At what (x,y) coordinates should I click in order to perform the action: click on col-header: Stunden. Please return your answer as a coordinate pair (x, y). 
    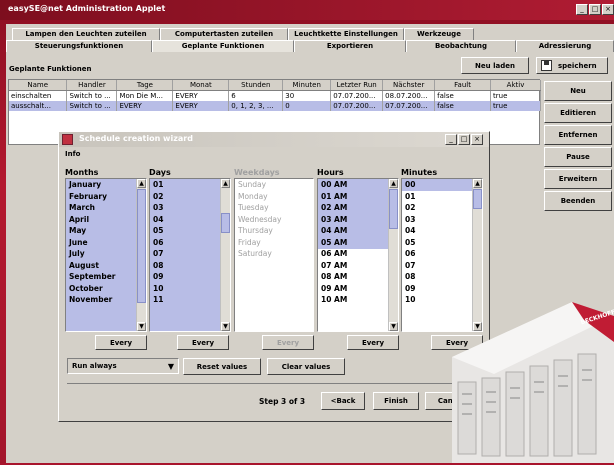
    Looking at the image, I should click on (256, 85).